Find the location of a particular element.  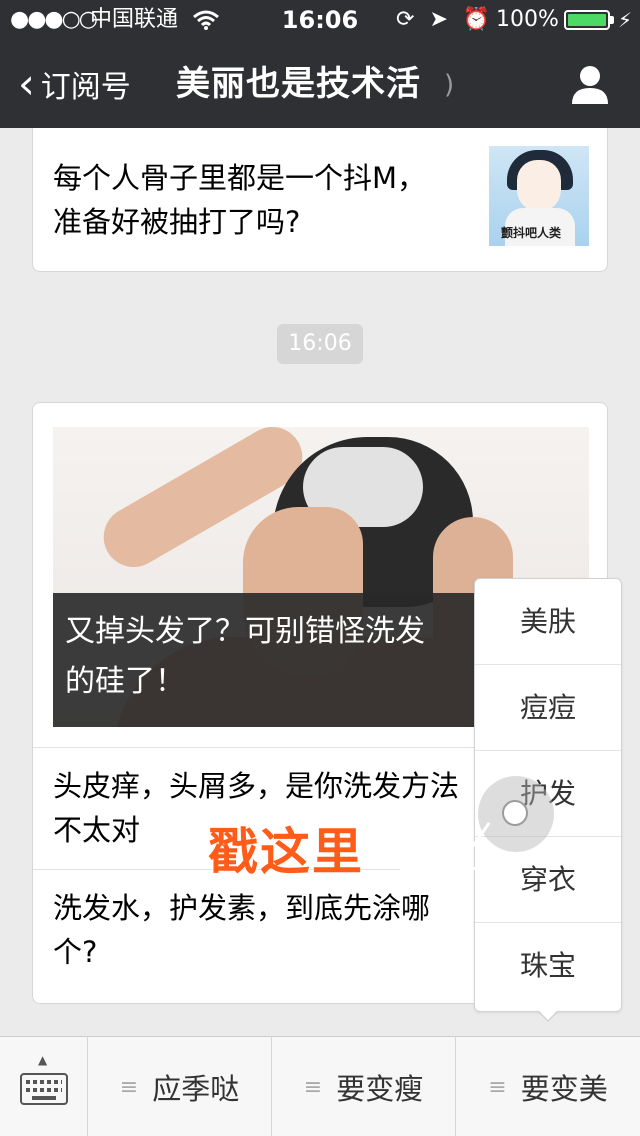

submenu-item-jewelry: 珠宝 is located at coordinates (548, 966).